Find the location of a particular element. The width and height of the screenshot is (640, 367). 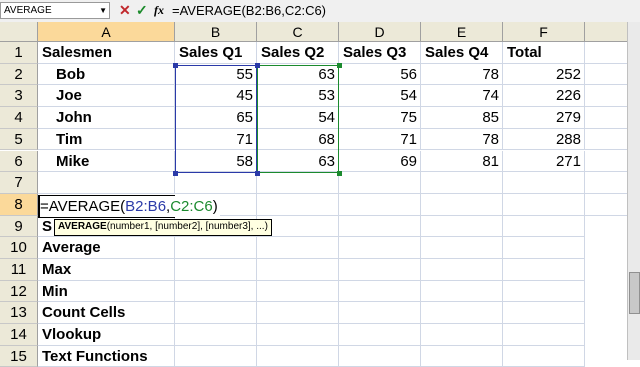

column-header-a: A is located at coordinates (106, 32).